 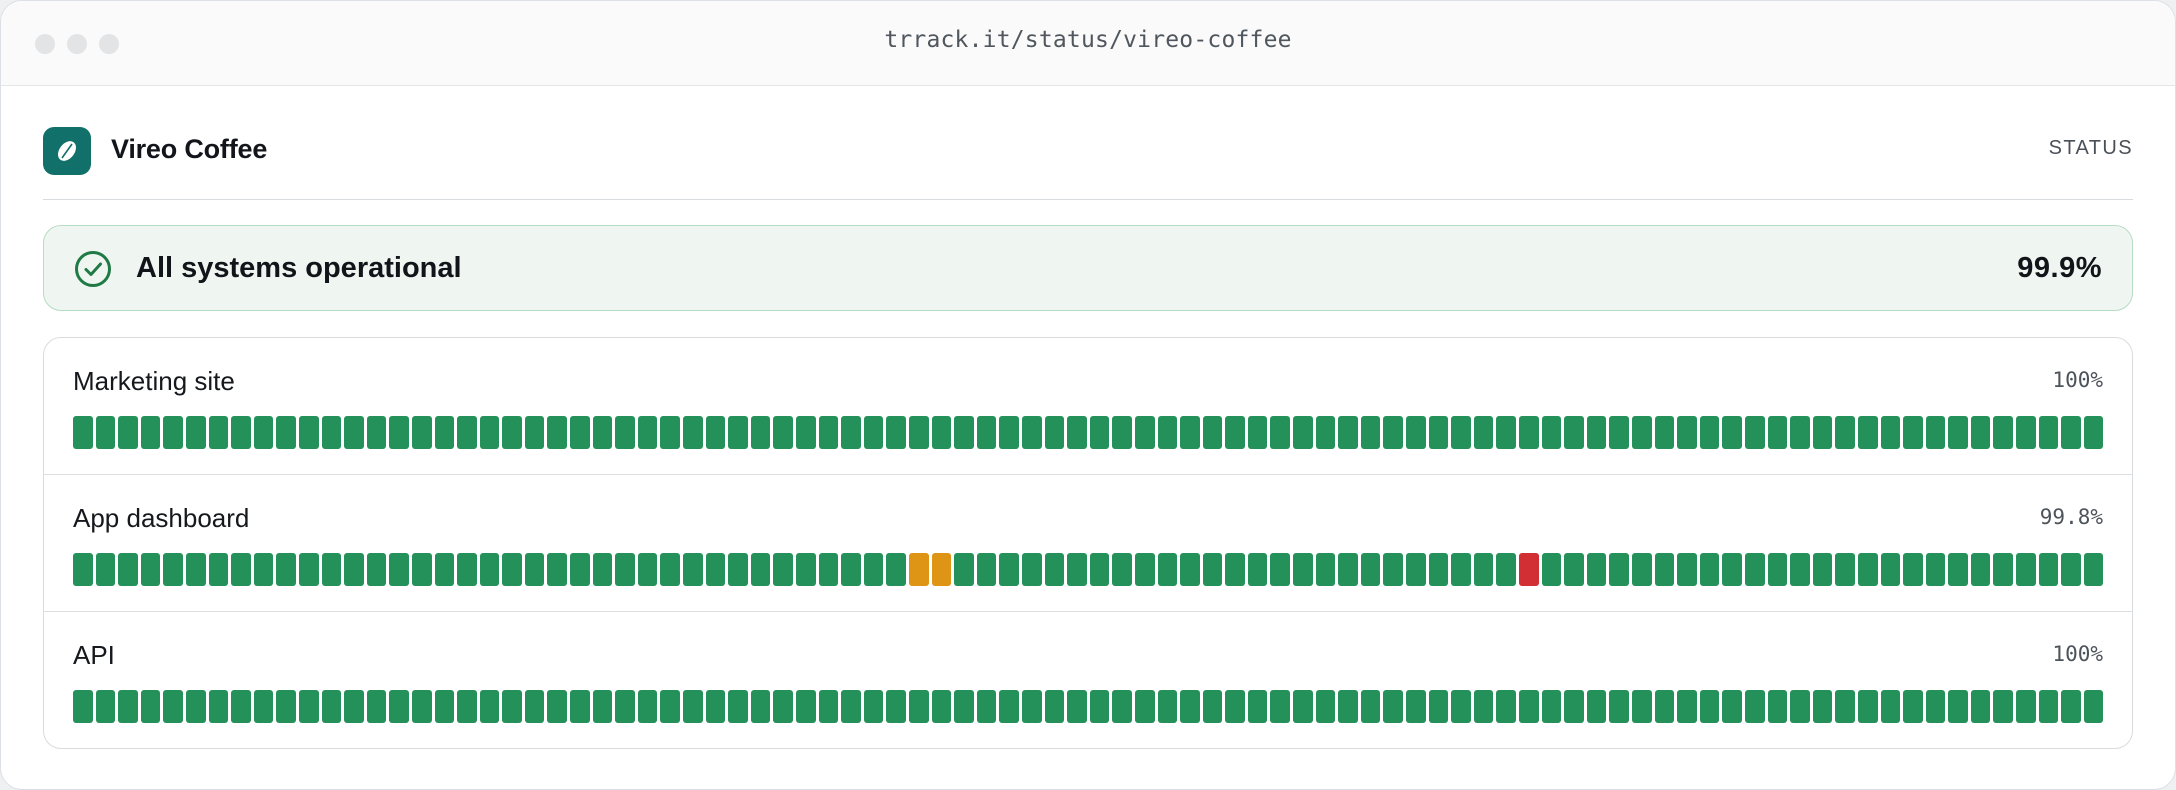 What do you see at coordinates (941, 569) in the screenshot?
I see `uptime-day-bar-degraded` at bounding box center [941, 569].